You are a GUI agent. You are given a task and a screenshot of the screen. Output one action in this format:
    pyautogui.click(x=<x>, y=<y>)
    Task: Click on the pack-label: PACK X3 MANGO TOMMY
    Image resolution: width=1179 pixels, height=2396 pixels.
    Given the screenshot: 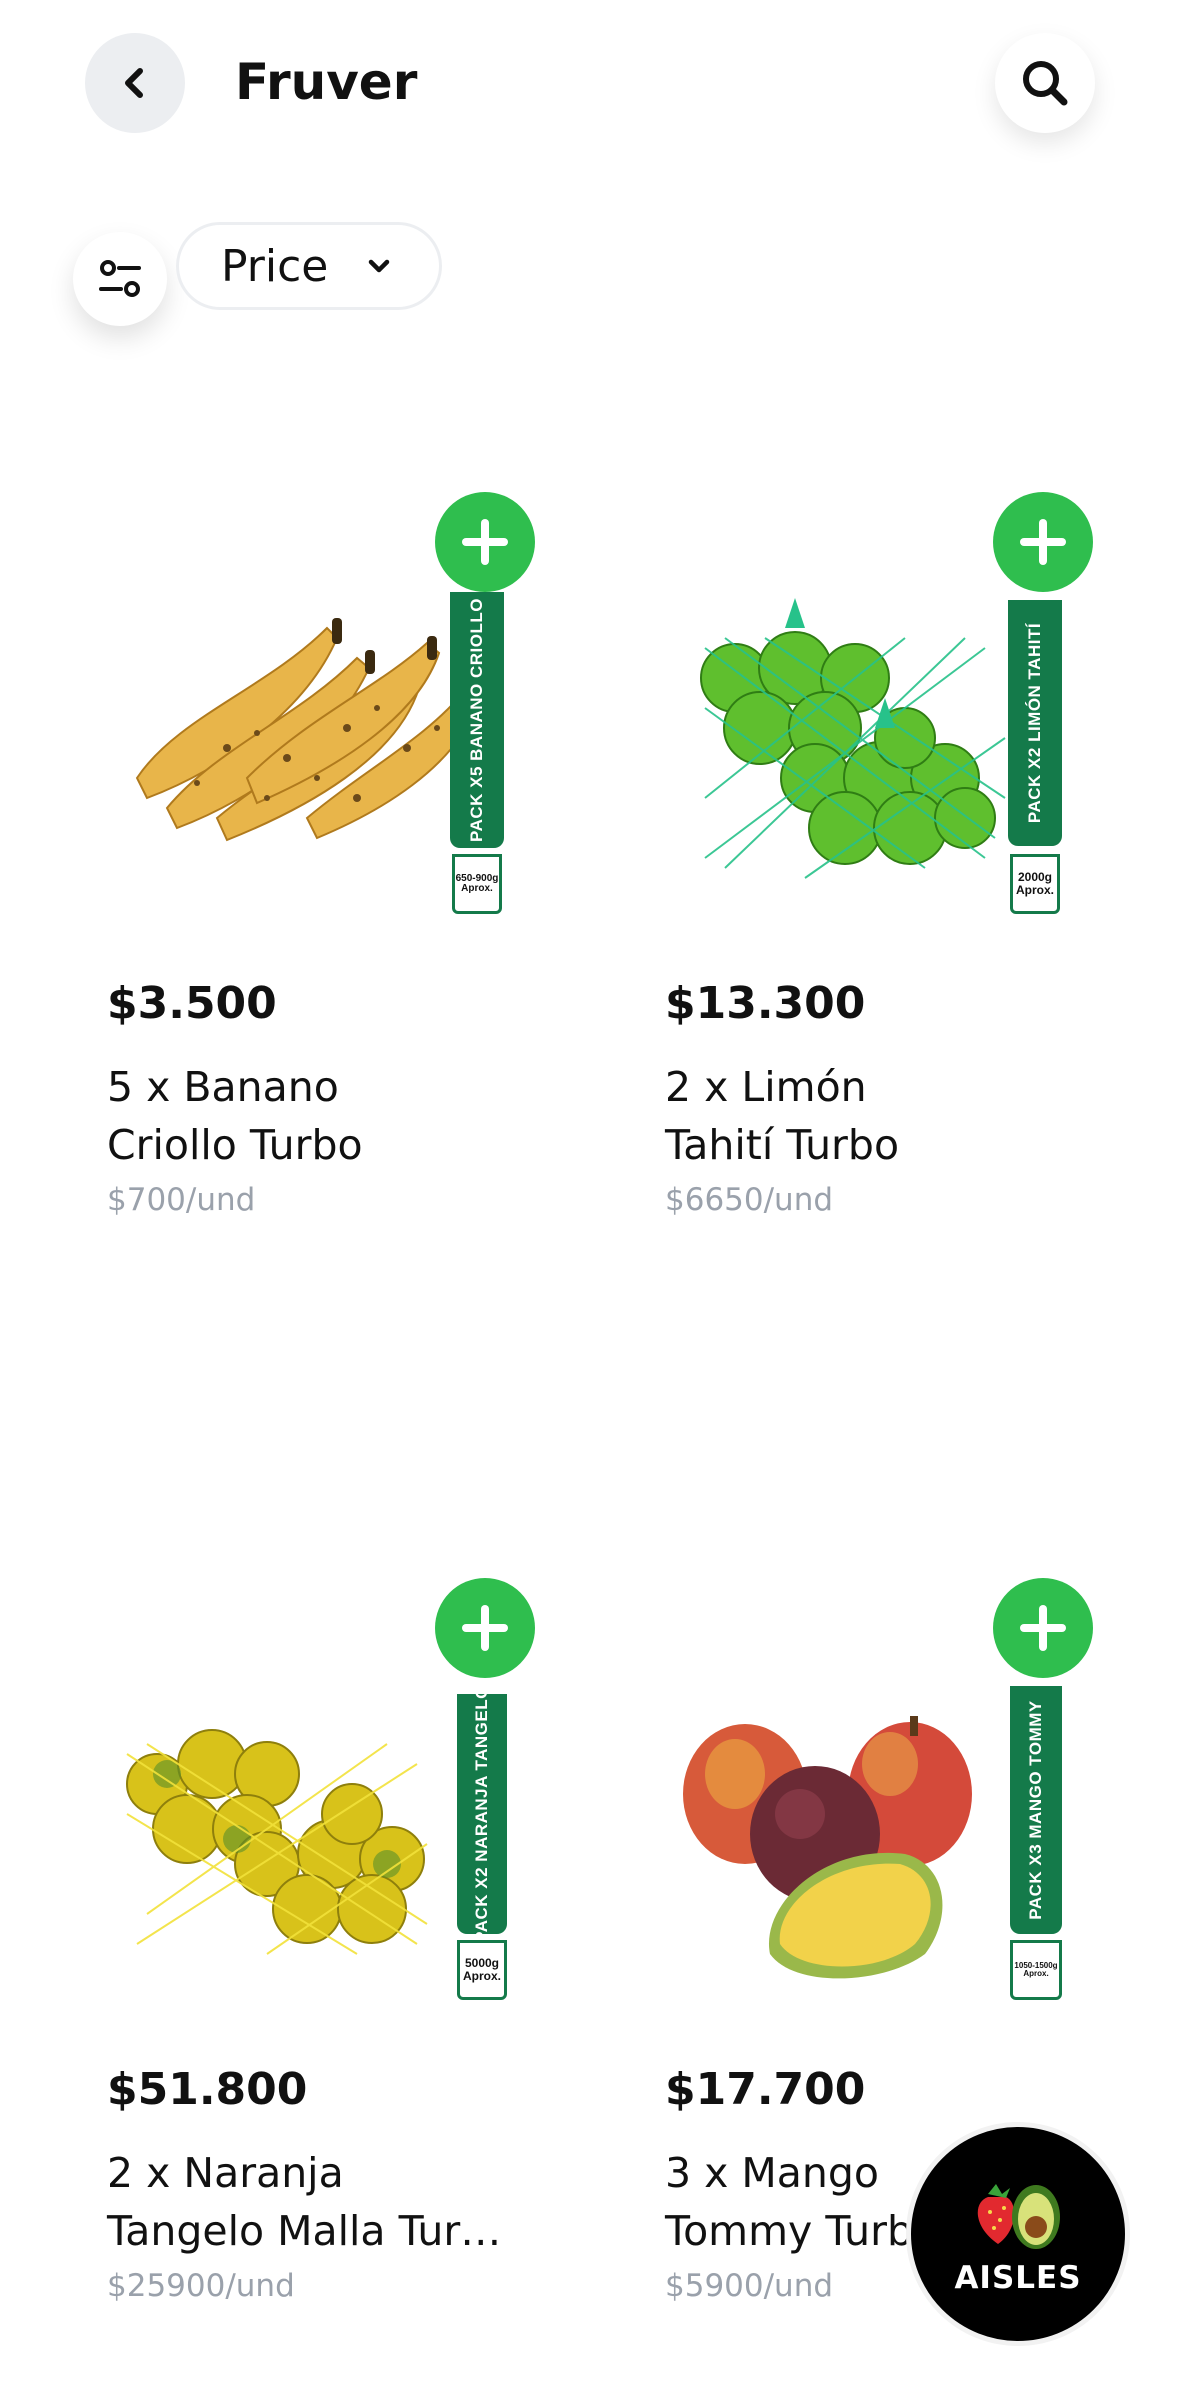 What is the action you would take?
    pyautogui.click(x=1035, y=1810)
    